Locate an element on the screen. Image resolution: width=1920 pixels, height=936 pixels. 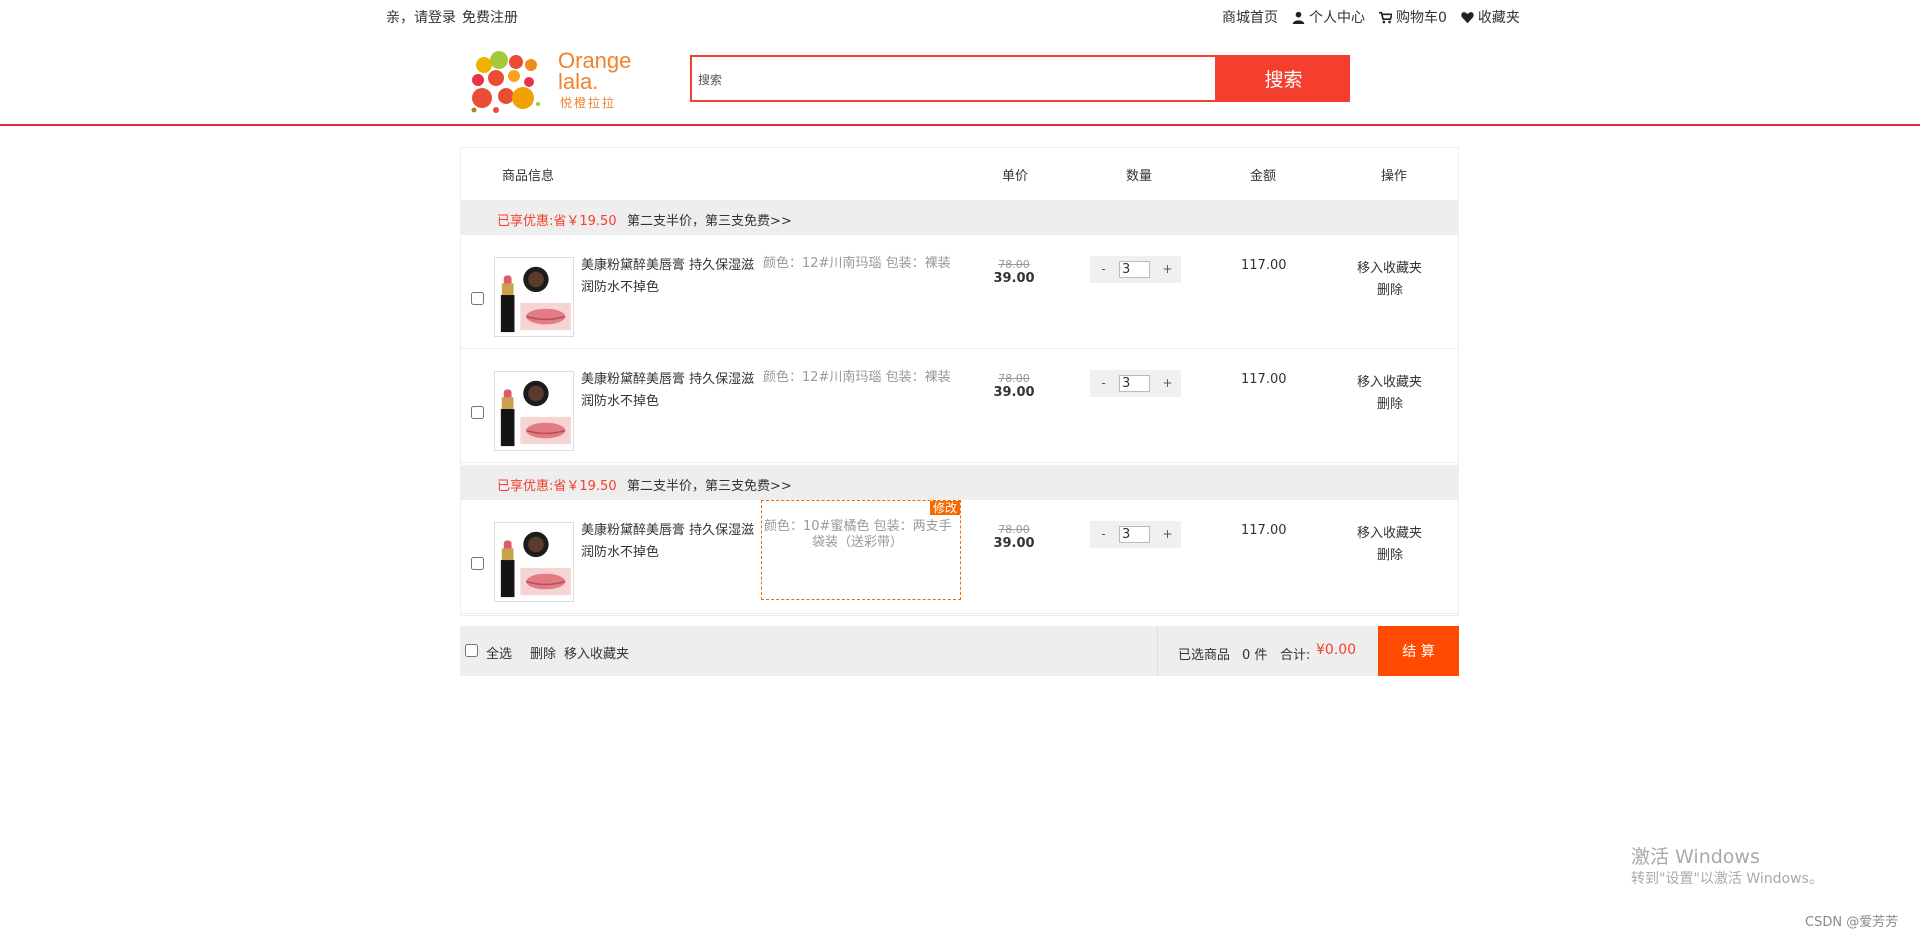
csdn-credit: CSDN @爱芳芳 is located at coordinates (1852, 922).